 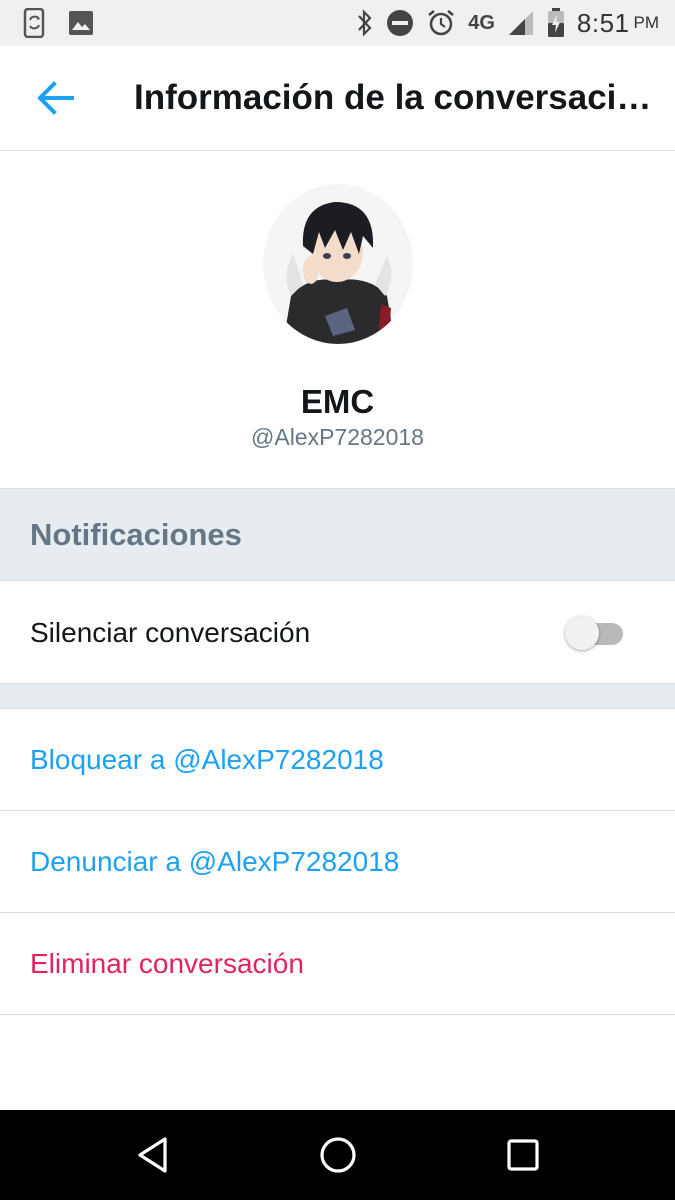 I want to click on section-title: Notificaciones, so click(x=136, y=534).